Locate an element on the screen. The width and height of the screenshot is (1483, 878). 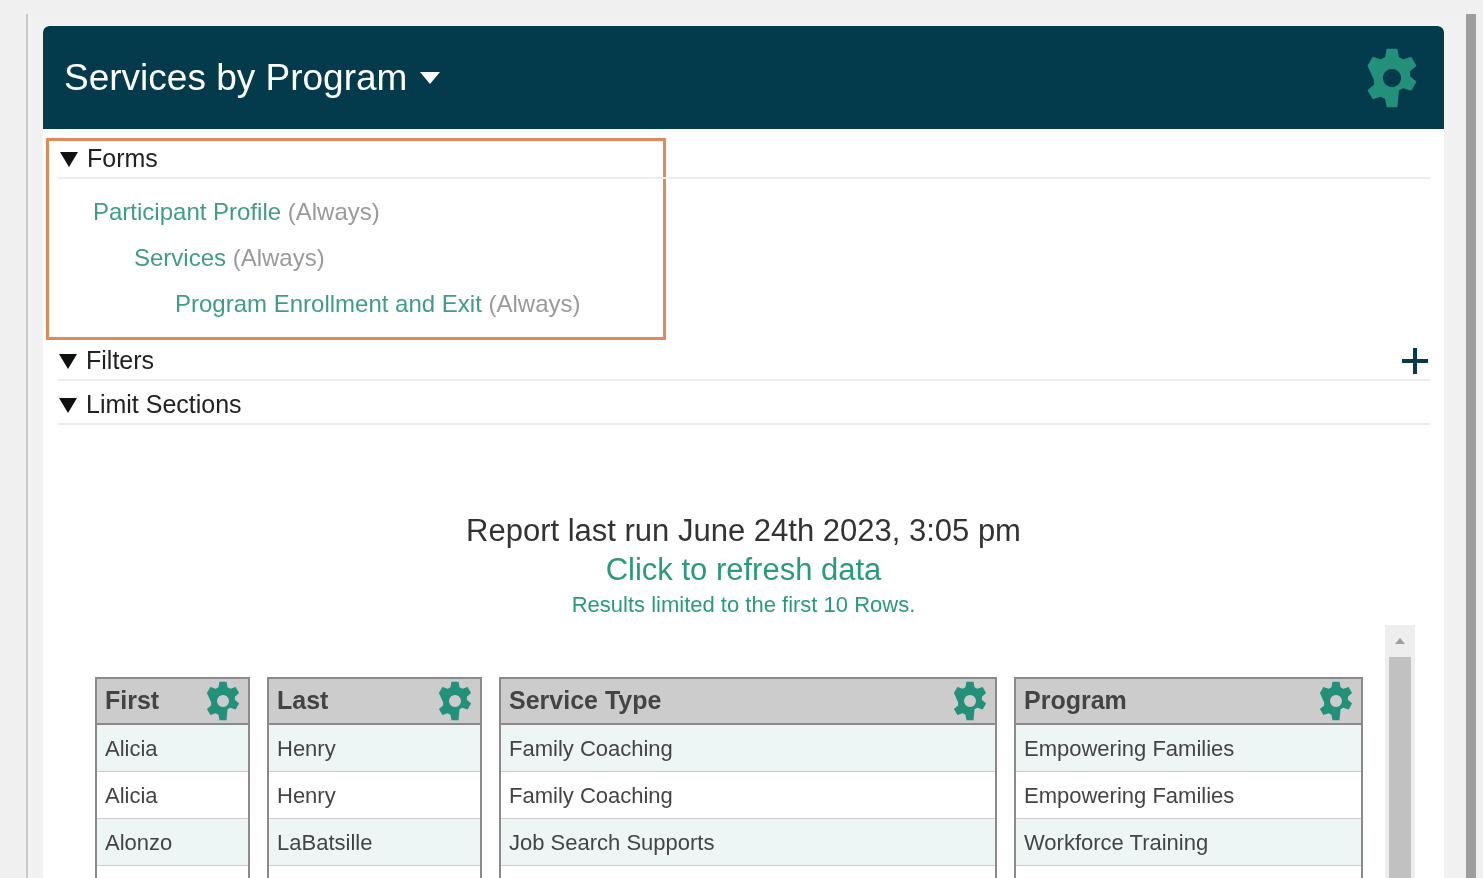
column-header: First is located at coordinates (172, 702).